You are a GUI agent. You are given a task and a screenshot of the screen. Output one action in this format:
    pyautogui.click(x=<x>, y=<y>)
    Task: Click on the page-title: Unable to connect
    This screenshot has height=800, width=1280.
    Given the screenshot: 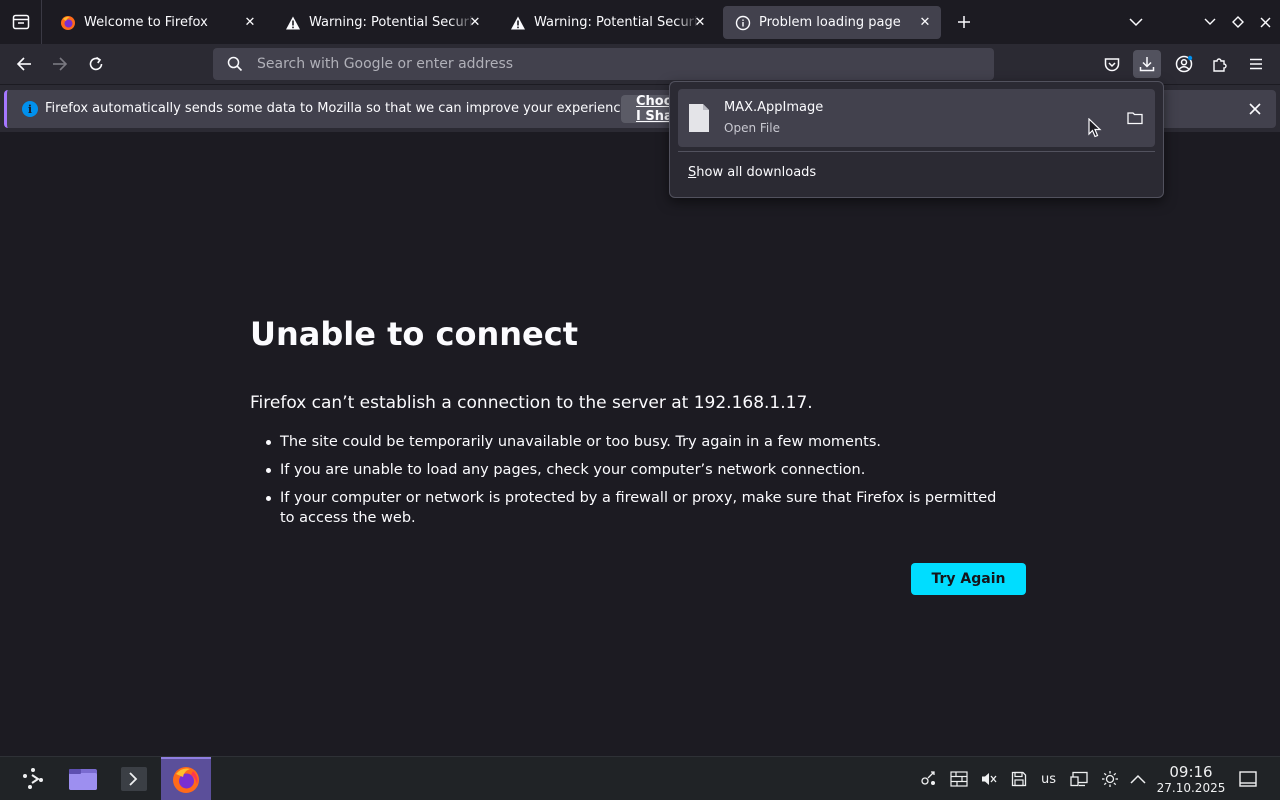 What is the action you would take?
    pyautogui.click(x=414, y=334)
    